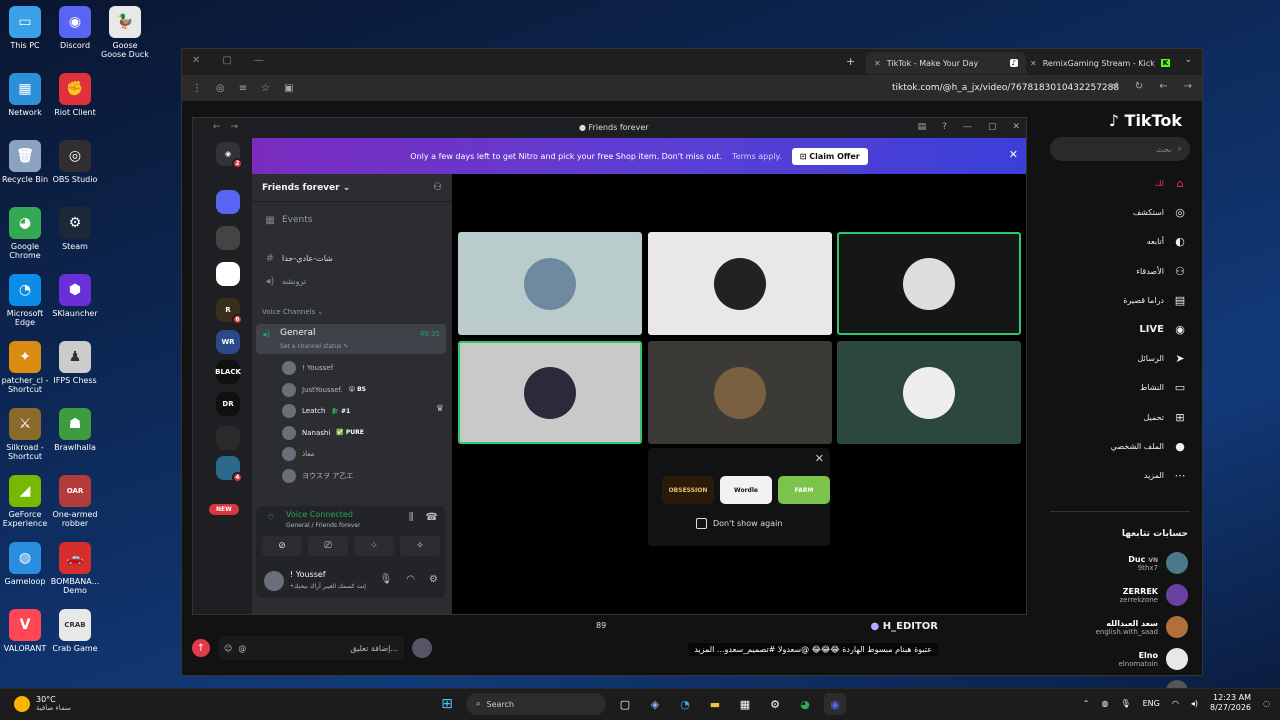 The width and height of the screenshot is (1280, 720). What do you see at coordinates (228, 648) in the screenshot?
I see `emoji-icon: ☺` at bounding box center [228, 648].